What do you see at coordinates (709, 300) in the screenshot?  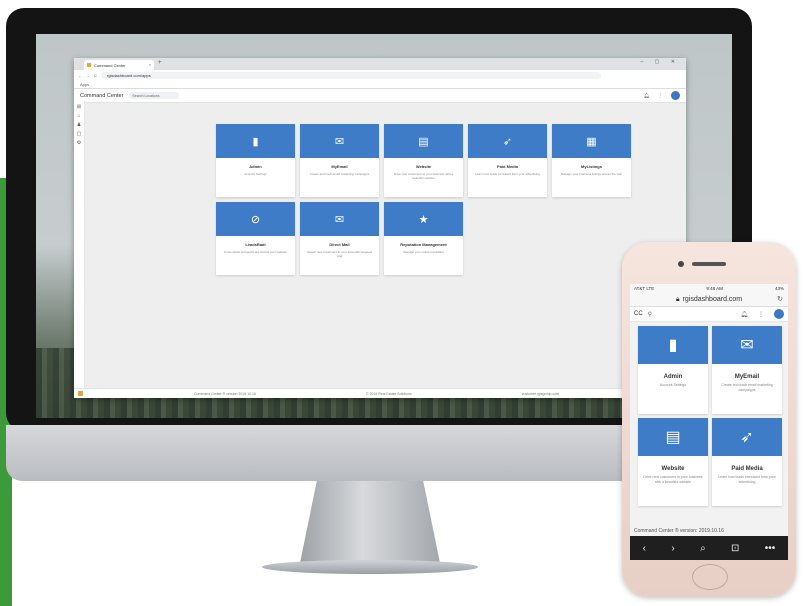 I see `mobile-url-bar: 🔒︎ rgisdashboard.com ↻` at bounding box center [709, 300].